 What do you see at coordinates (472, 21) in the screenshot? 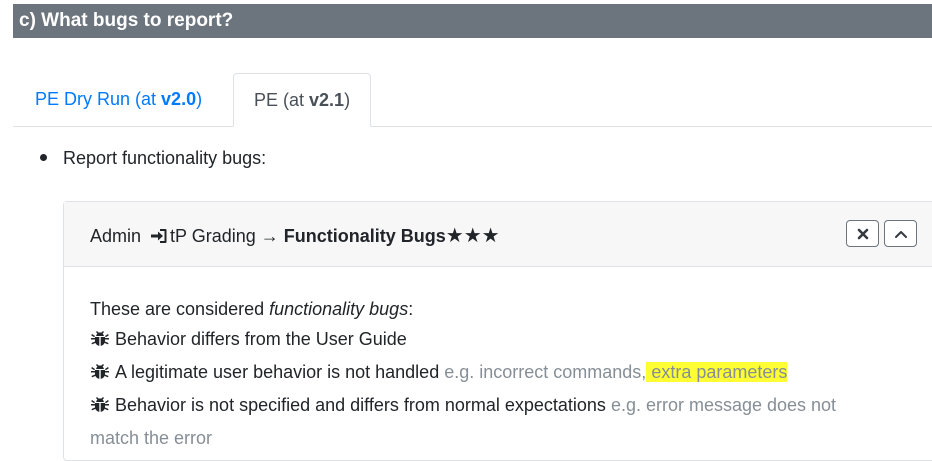
I see `section-header: c) What bugs to report?` at bounding box center [472, 21].